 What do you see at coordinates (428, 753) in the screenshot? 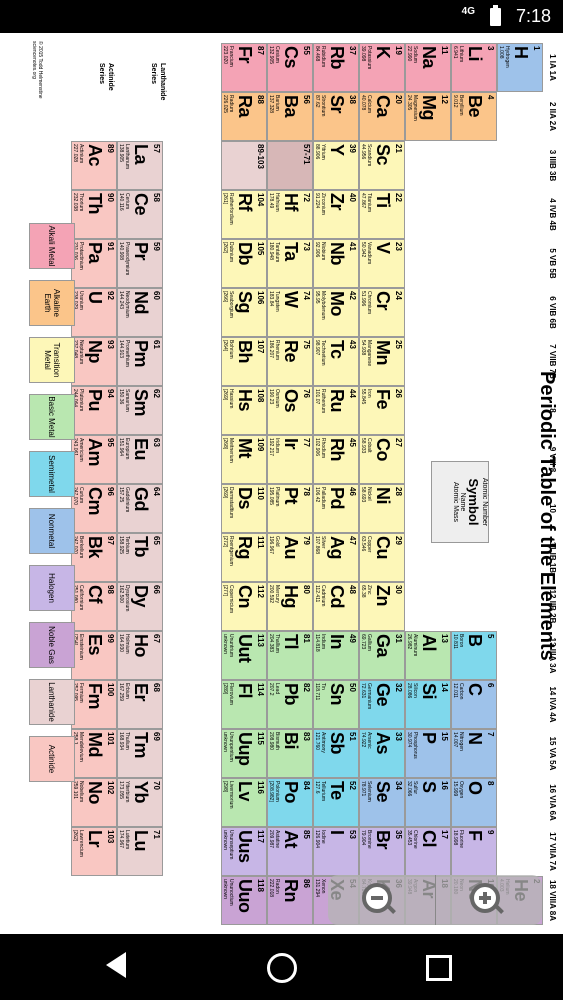
I see `element-p: 15 P Phosphorus 30.974` at bounding box center [428, 753].